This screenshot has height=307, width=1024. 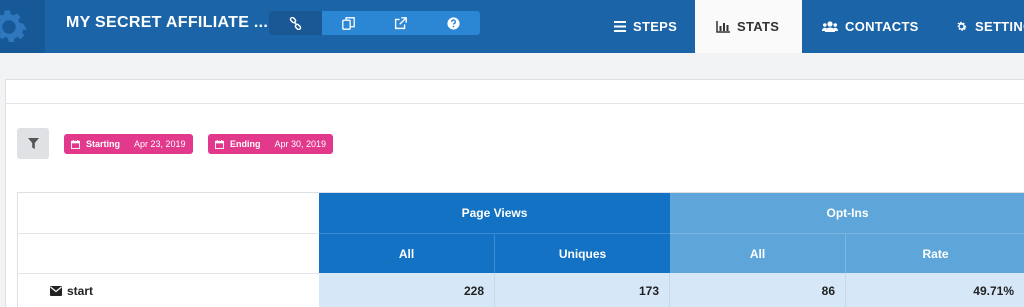 I want to click on tab-stats-label: STATS, so click(x=758, y=26).